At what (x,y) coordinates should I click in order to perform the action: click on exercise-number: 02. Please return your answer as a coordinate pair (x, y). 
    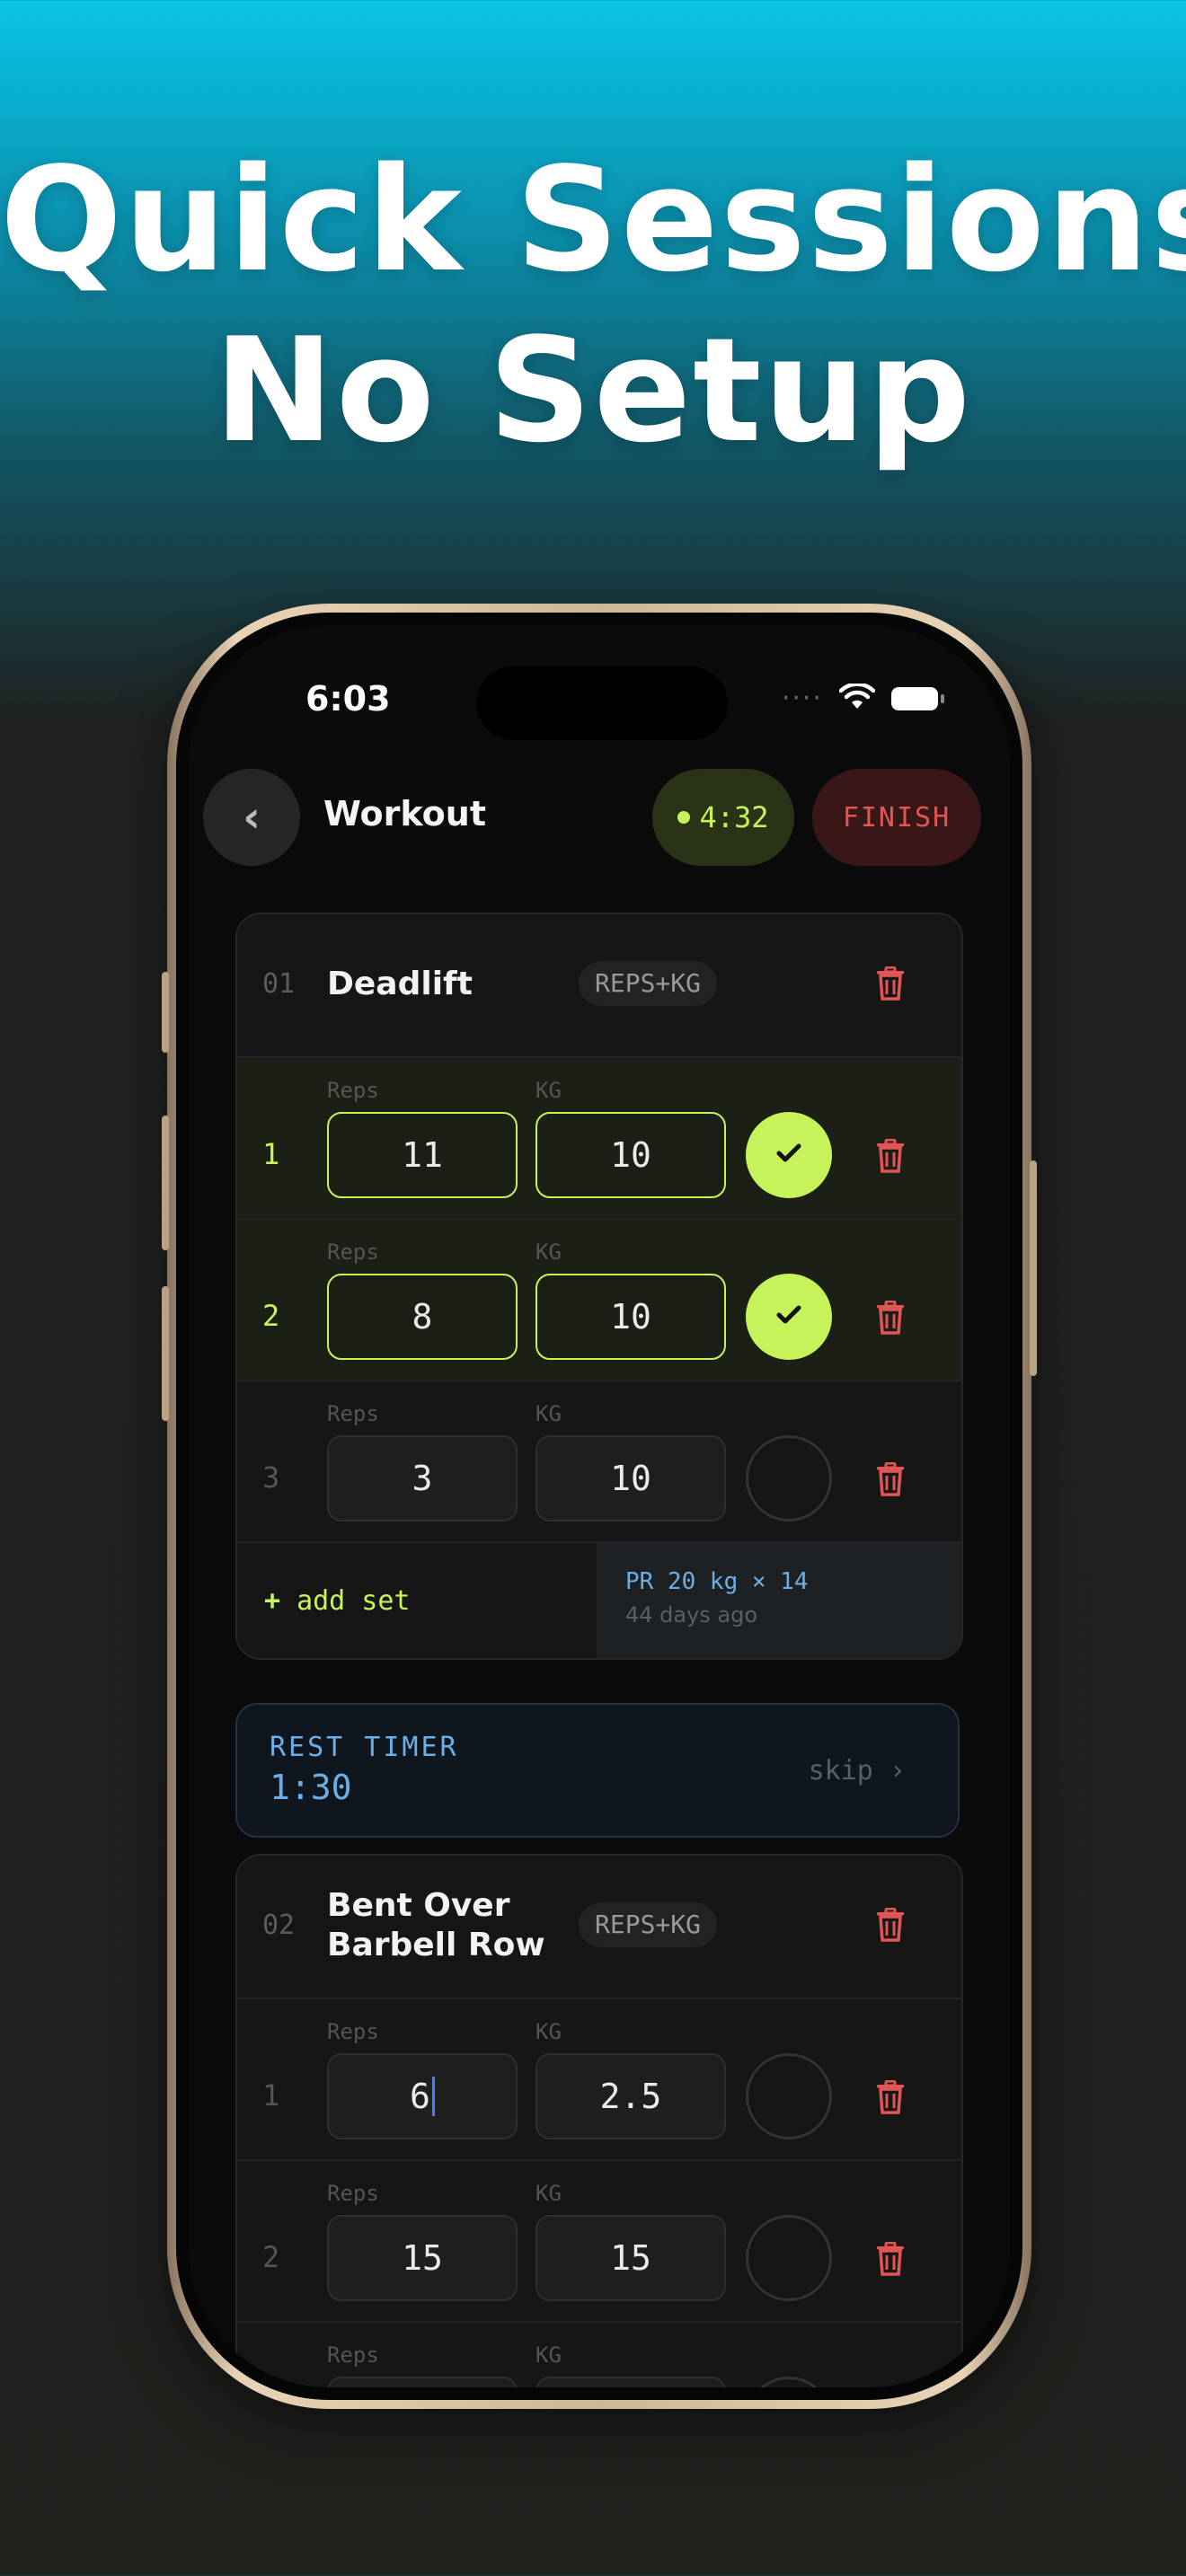
    Looking at the image, I should click on (279, 1925).